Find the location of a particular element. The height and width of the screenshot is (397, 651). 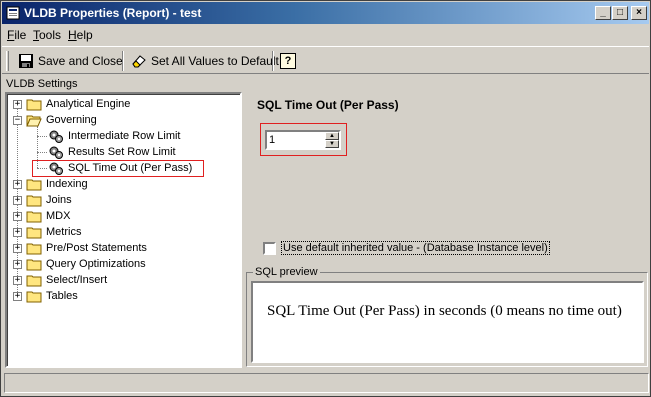

vldb-settings-label: VLDB Settings is located at coordinates (42, 84).